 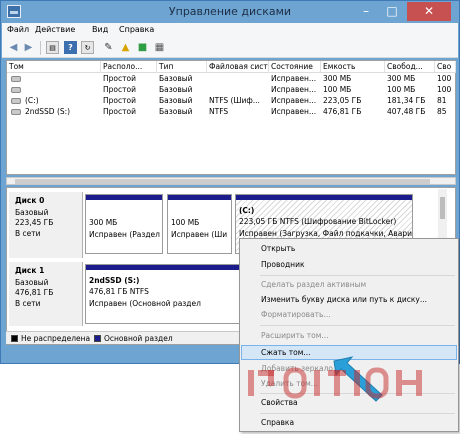 What do you see at coordinates (337, 78) in the screenshot?
I see `cell-capacity: 300 МБ` at bounding box center [337, 78].